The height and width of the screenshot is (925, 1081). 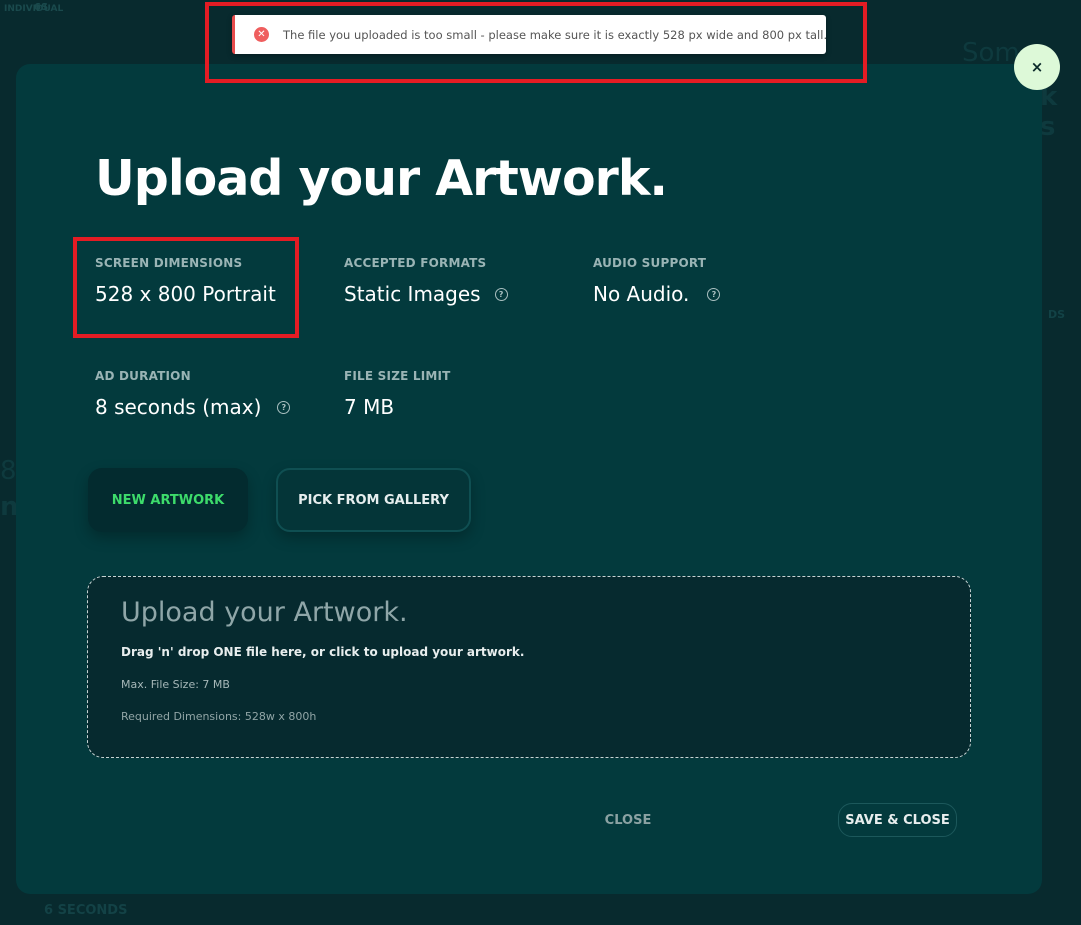 I want to click on screen-dimensions-value: 528 x 800 Portrait, so click(x=185, y=294).